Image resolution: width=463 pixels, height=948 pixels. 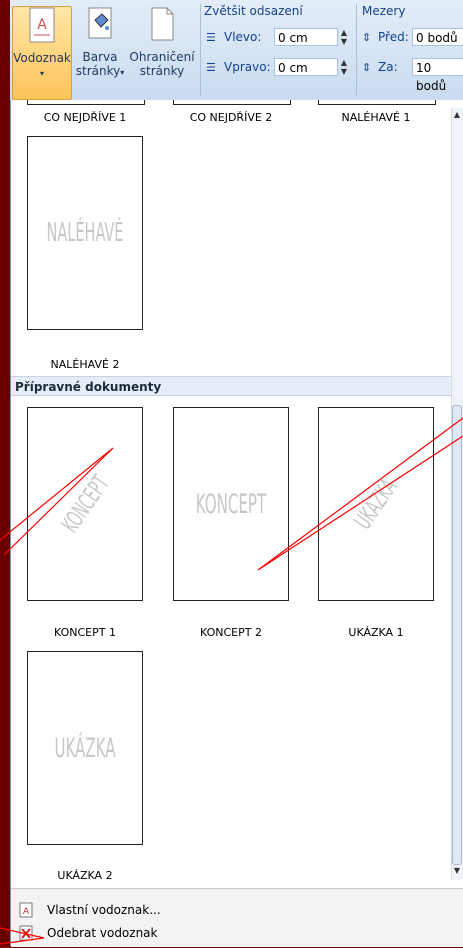 I want to click on watermark-preview-wrap: UKÁZKA, so click(x=376, y=504).